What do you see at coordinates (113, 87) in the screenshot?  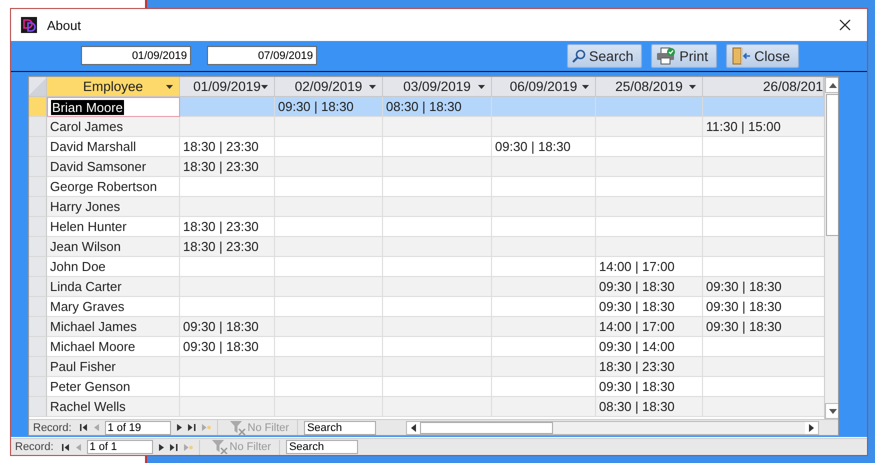 I see `column-header: Employee` at bounding box center [113, 87].